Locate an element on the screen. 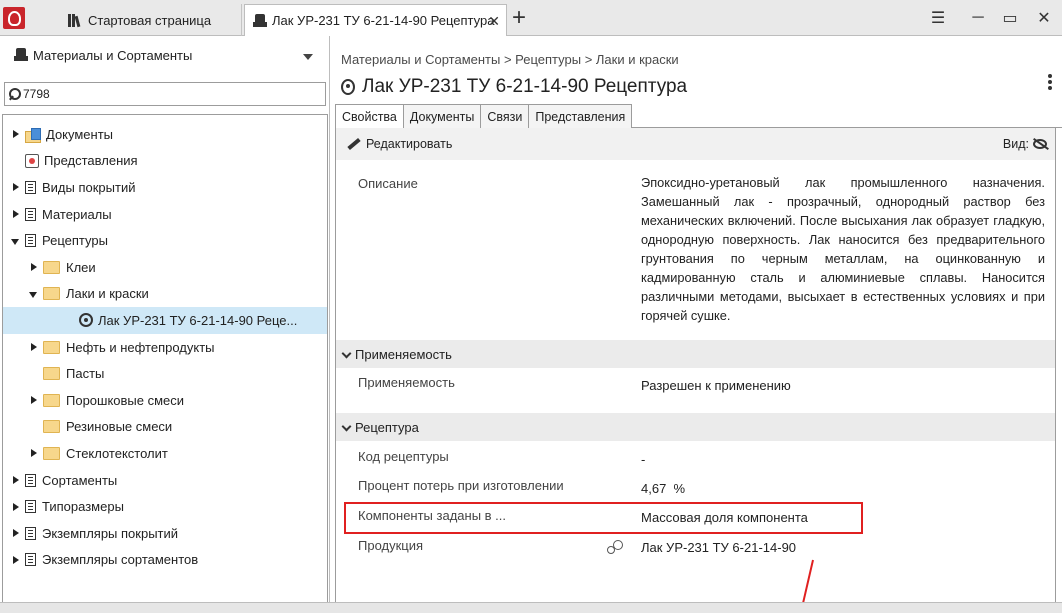 This screenshot has width=1062, height=613. tree-item-label: Документы is located at coordinates (80, 134).